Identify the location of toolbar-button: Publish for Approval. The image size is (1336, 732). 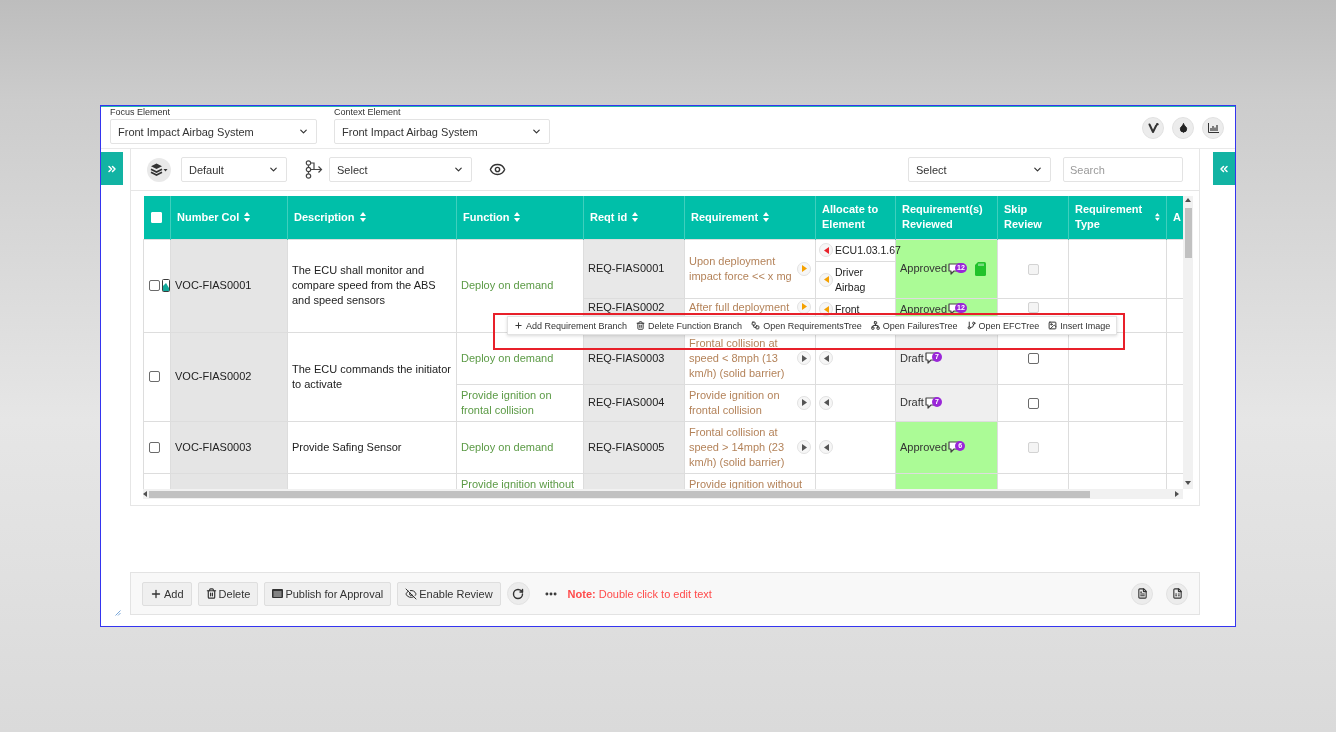
(328, 593).